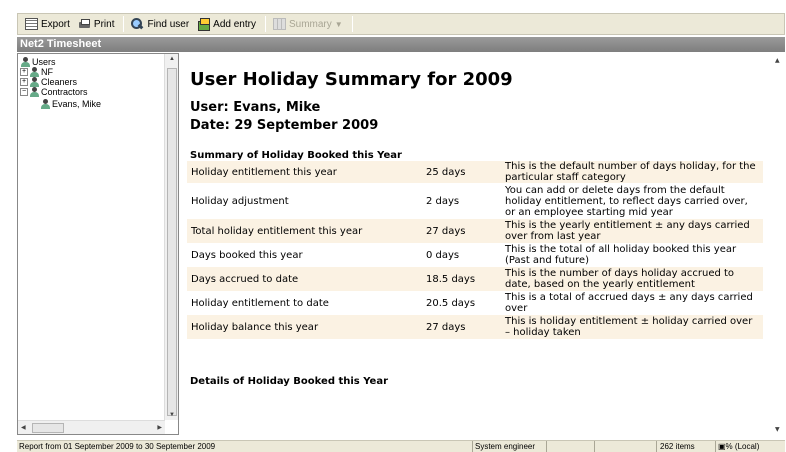  Describe the element at coordinates (204, 24) in the screenshot. I see `add-entry-icon` at that location.